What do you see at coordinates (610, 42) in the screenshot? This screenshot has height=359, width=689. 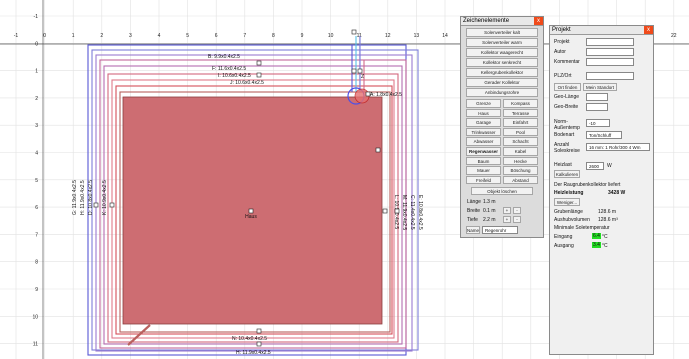 I see `projekt-input` at bounding box center [610, 42].